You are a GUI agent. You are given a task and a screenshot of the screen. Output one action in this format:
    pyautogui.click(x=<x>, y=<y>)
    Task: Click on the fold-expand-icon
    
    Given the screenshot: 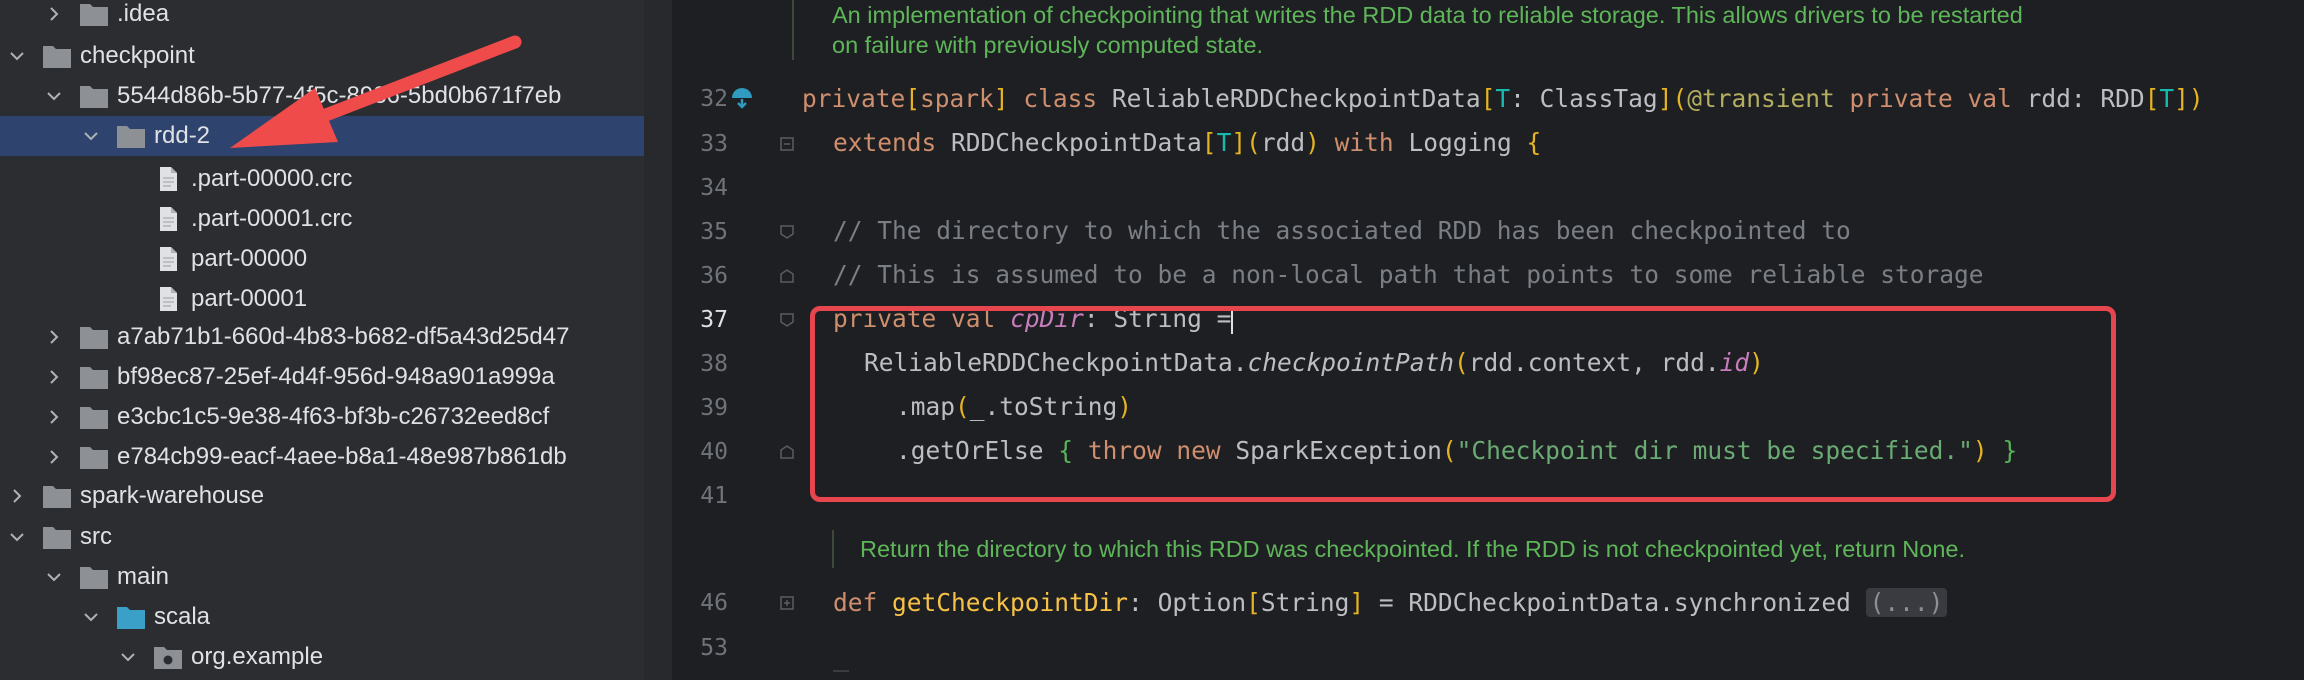 What is the action you would take?
    pyautogui.click(x=787, y=603)
    